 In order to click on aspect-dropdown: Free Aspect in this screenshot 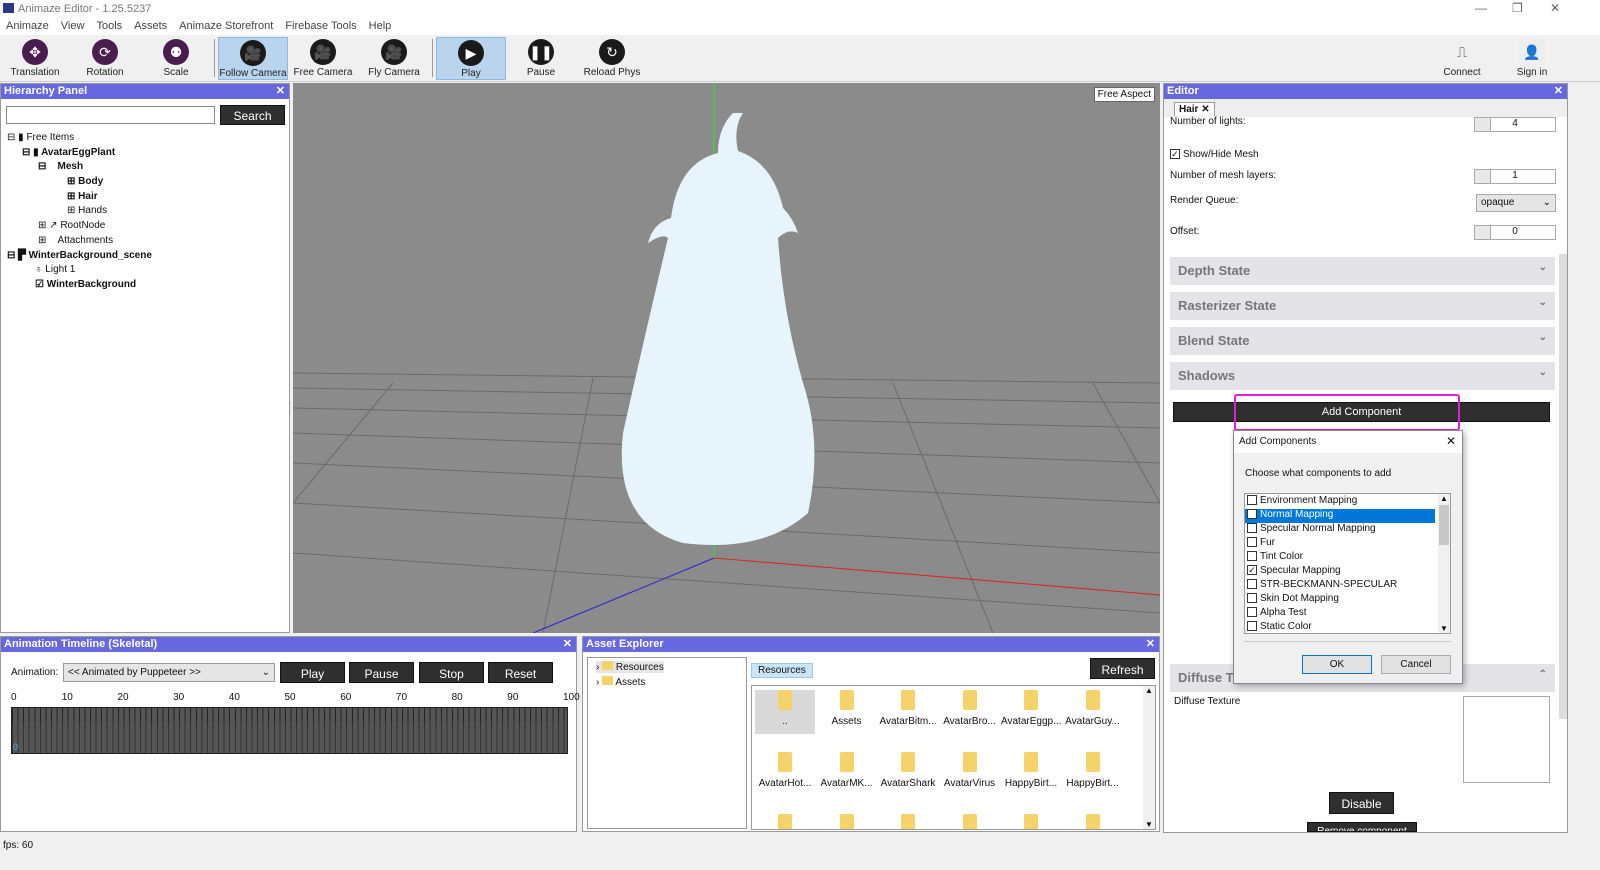, I will do `click(1124, 94)`.